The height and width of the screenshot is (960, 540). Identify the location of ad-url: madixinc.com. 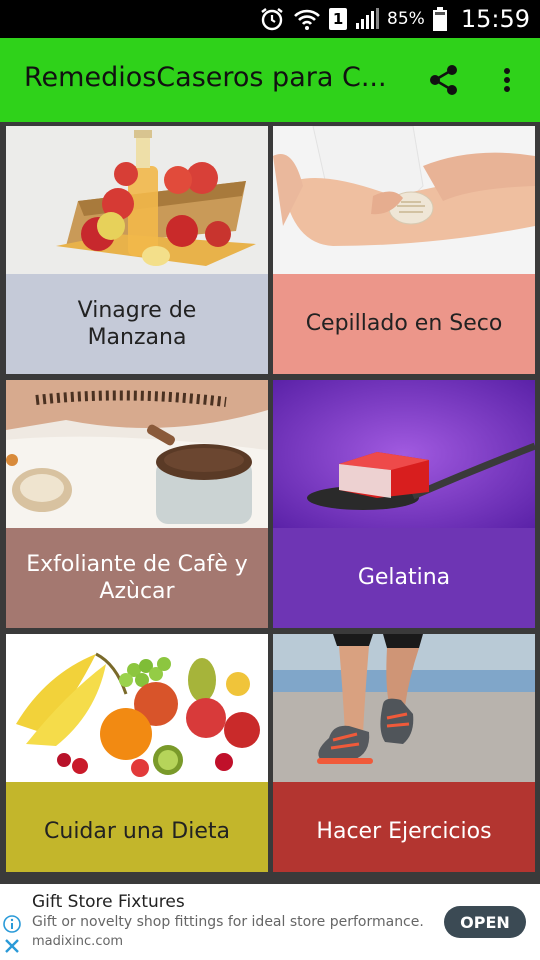
(77, 941).